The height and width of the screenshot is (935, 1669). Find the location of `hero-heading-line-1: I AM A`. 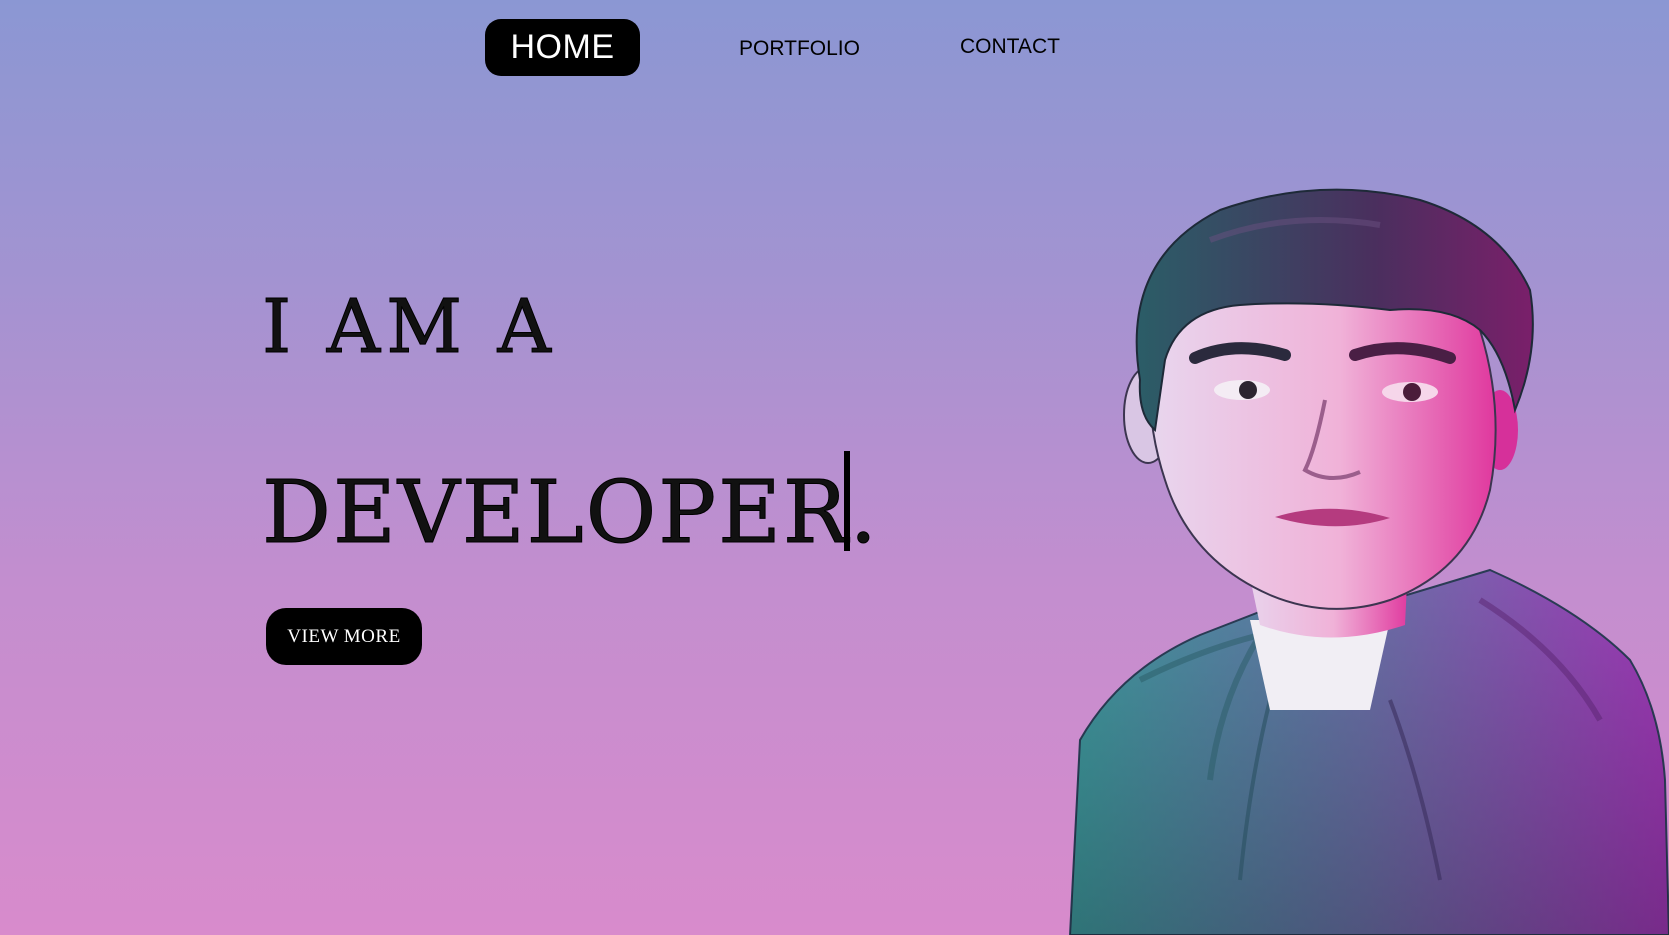

hero-heading-line-1: I AM A is located at coordinates (409, 327).